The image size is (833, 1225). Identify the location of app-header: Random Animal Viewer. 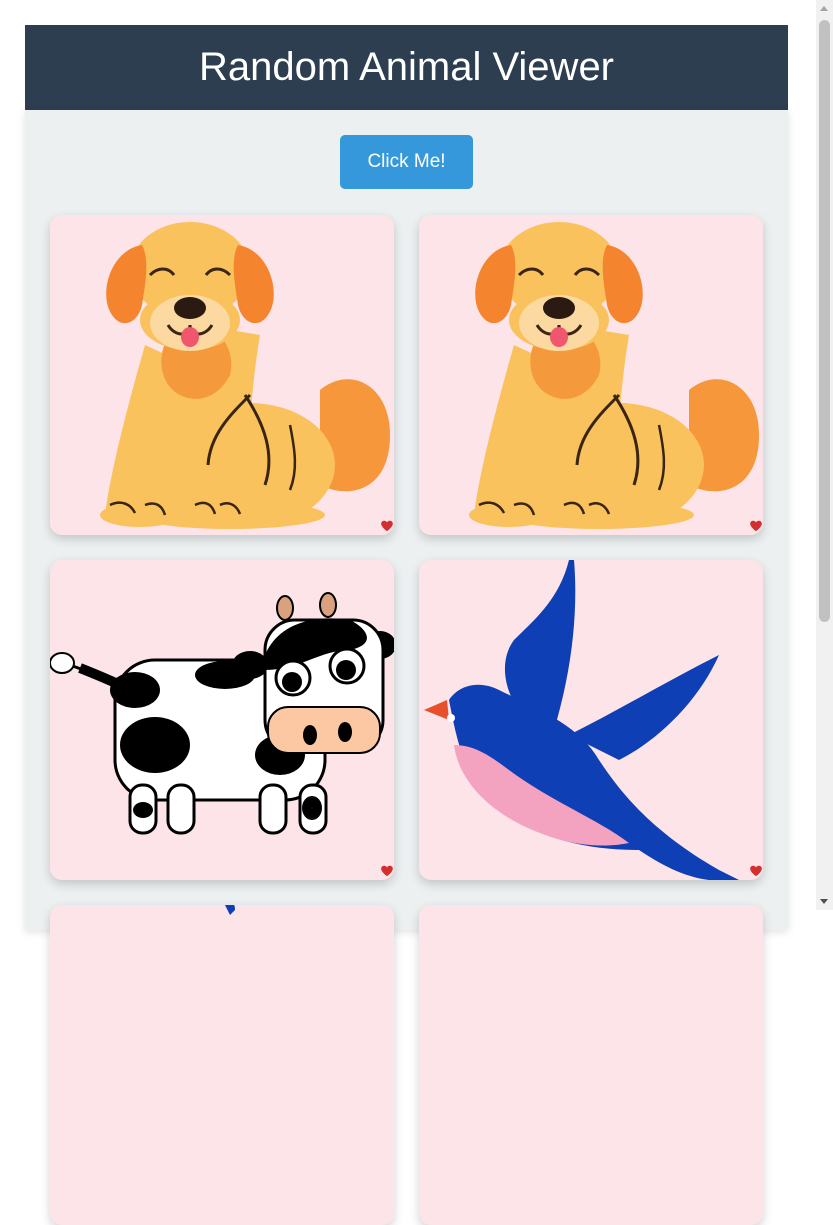
(406, 67).